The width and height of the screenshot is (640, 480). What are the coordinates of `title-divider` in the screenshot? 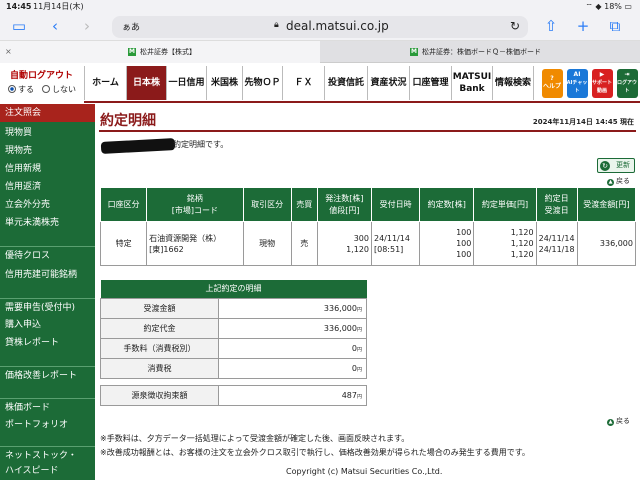 It's located at (367, 131).